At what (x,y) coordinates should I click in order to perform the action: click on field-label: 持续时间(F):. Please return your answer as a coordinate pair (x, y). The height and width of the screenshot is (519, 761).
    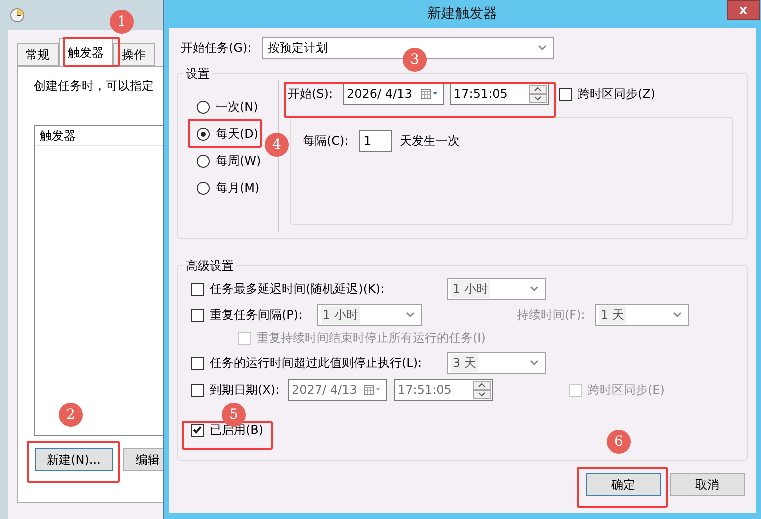
    Looking at the image, I should click on (551, 315).